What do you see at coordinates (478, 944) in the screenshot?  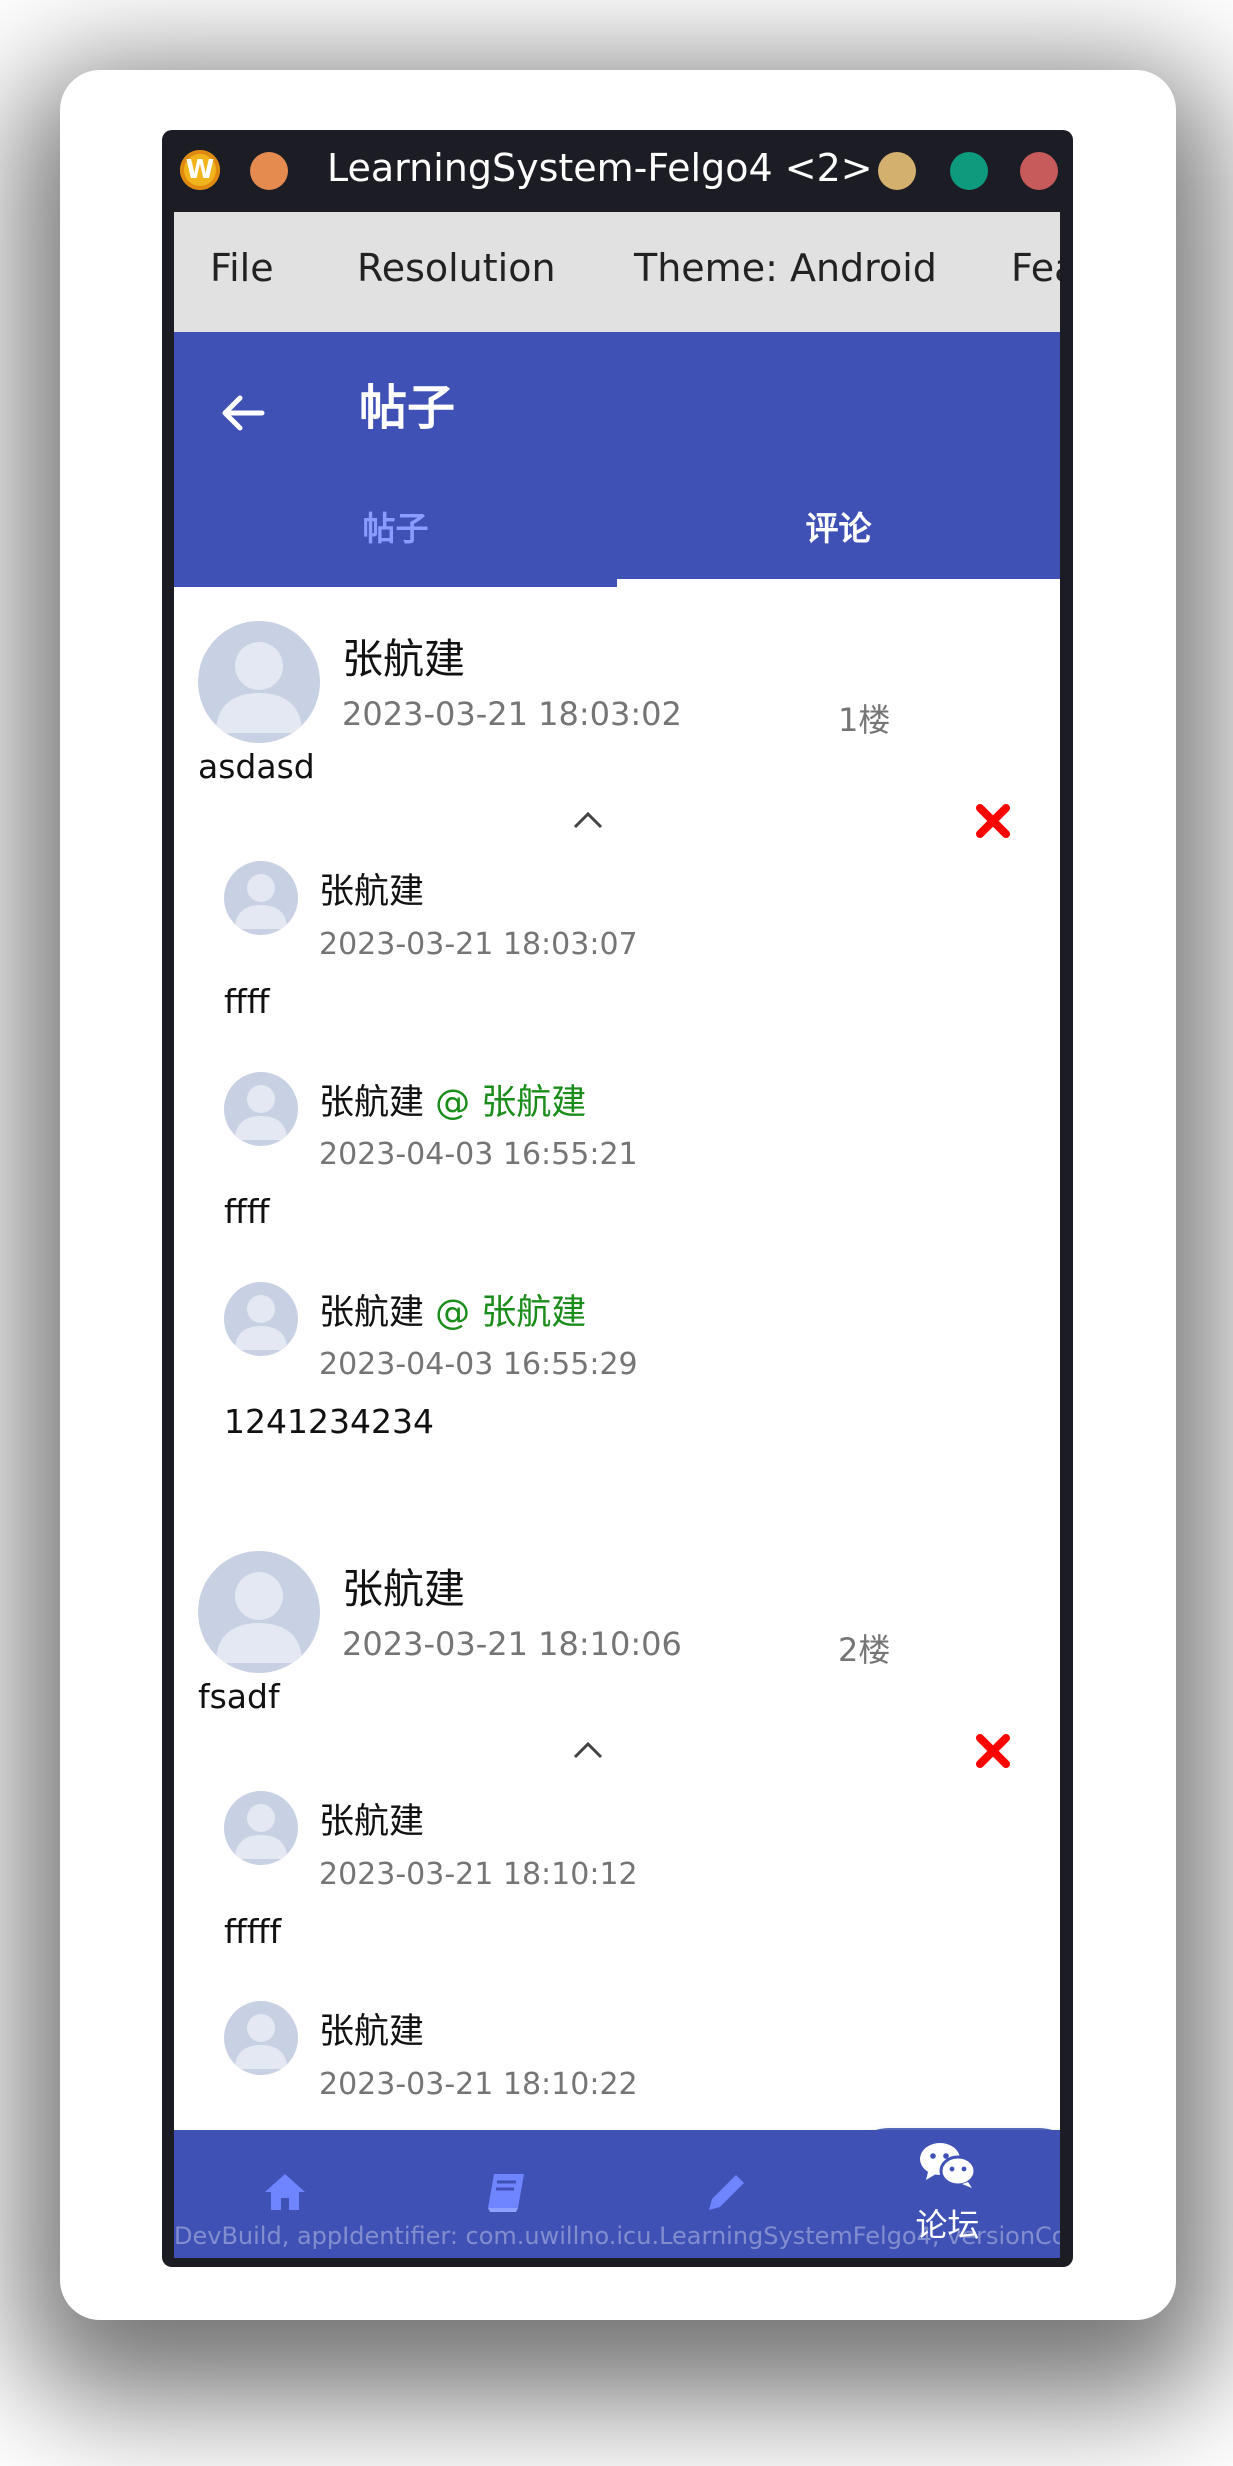 I see `reply-time: 2023-03-21 18:03:07` at bounding box center [478, 944].